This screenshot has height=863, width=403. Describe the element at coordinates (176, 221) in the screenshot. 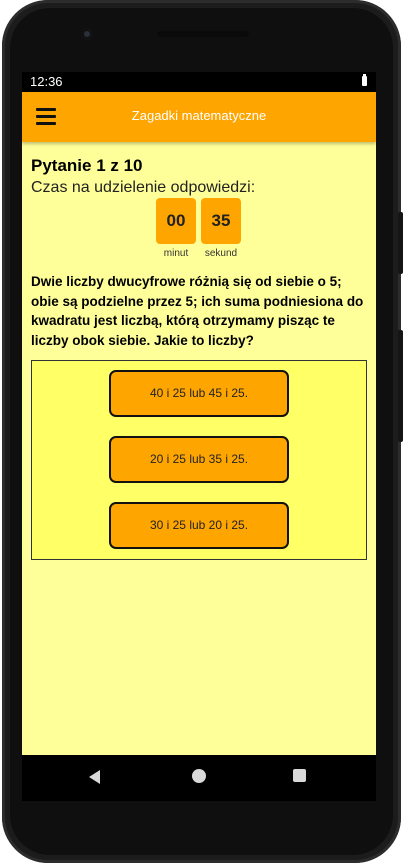

I see `timer-minutes: 00` at that location.